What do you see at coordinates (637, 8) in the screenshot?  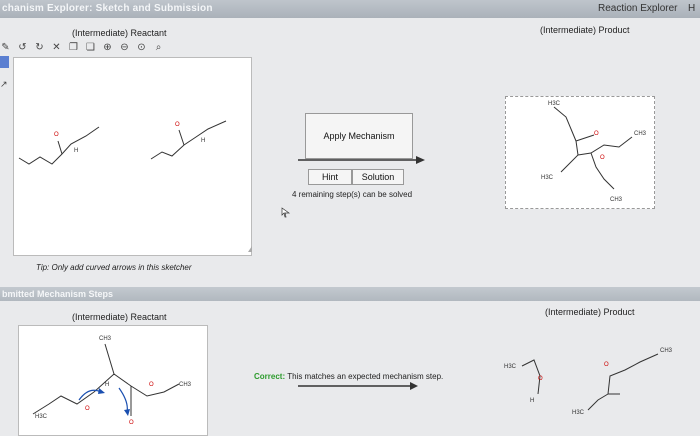 I see `reaction-explorer-link: Reaction Explorer` at bounding box center [637, 8].